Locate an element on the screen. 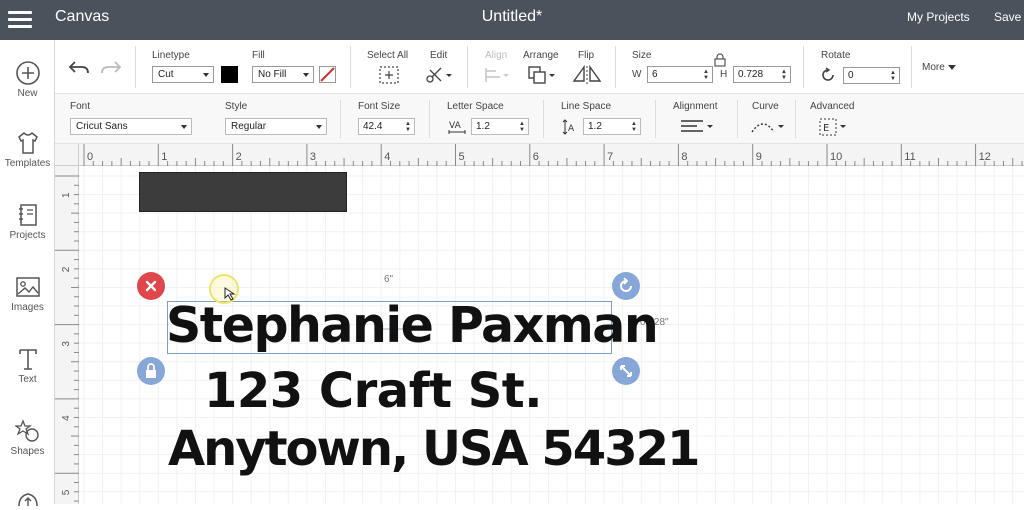 The image size is (1024, 510). ruler-tick-label: 12 is located at coordinates (985, 157).